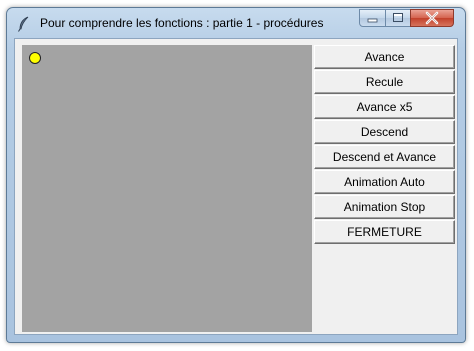  What do you see at coordinates (384, 107) in the screenshot?
I see `avance-x5-button: Avance x5` at bounding box center [384, 107].